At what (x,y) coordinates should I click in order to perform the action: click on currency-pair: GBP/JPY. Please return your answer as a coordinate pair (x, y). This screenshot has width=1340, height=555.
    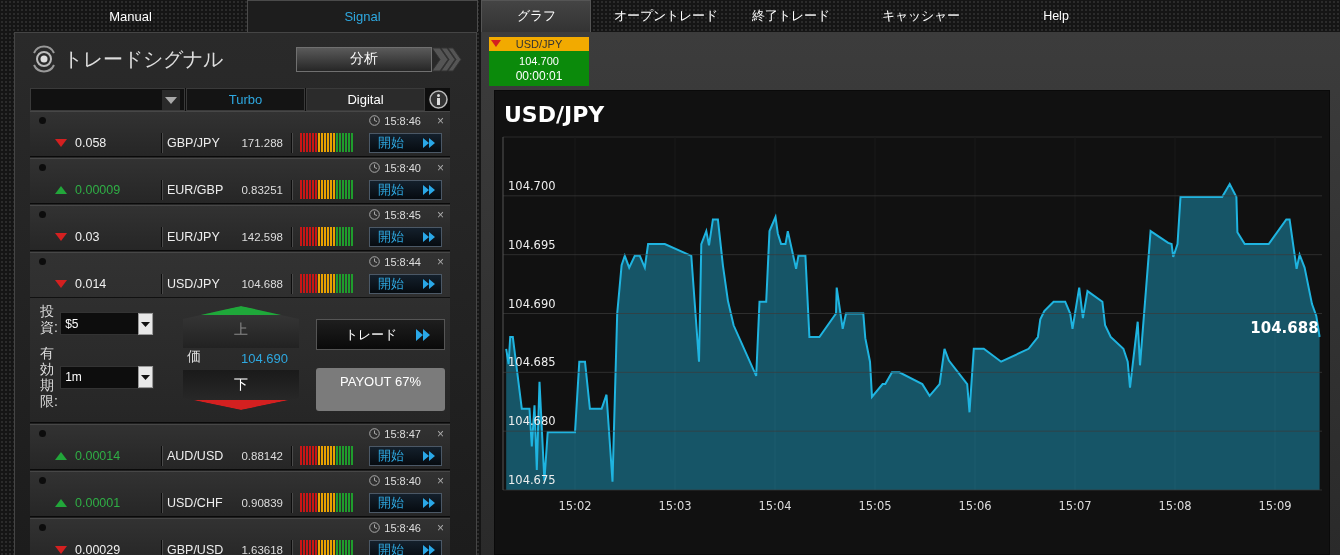
    Looking at the image, I should click on (194, 142).